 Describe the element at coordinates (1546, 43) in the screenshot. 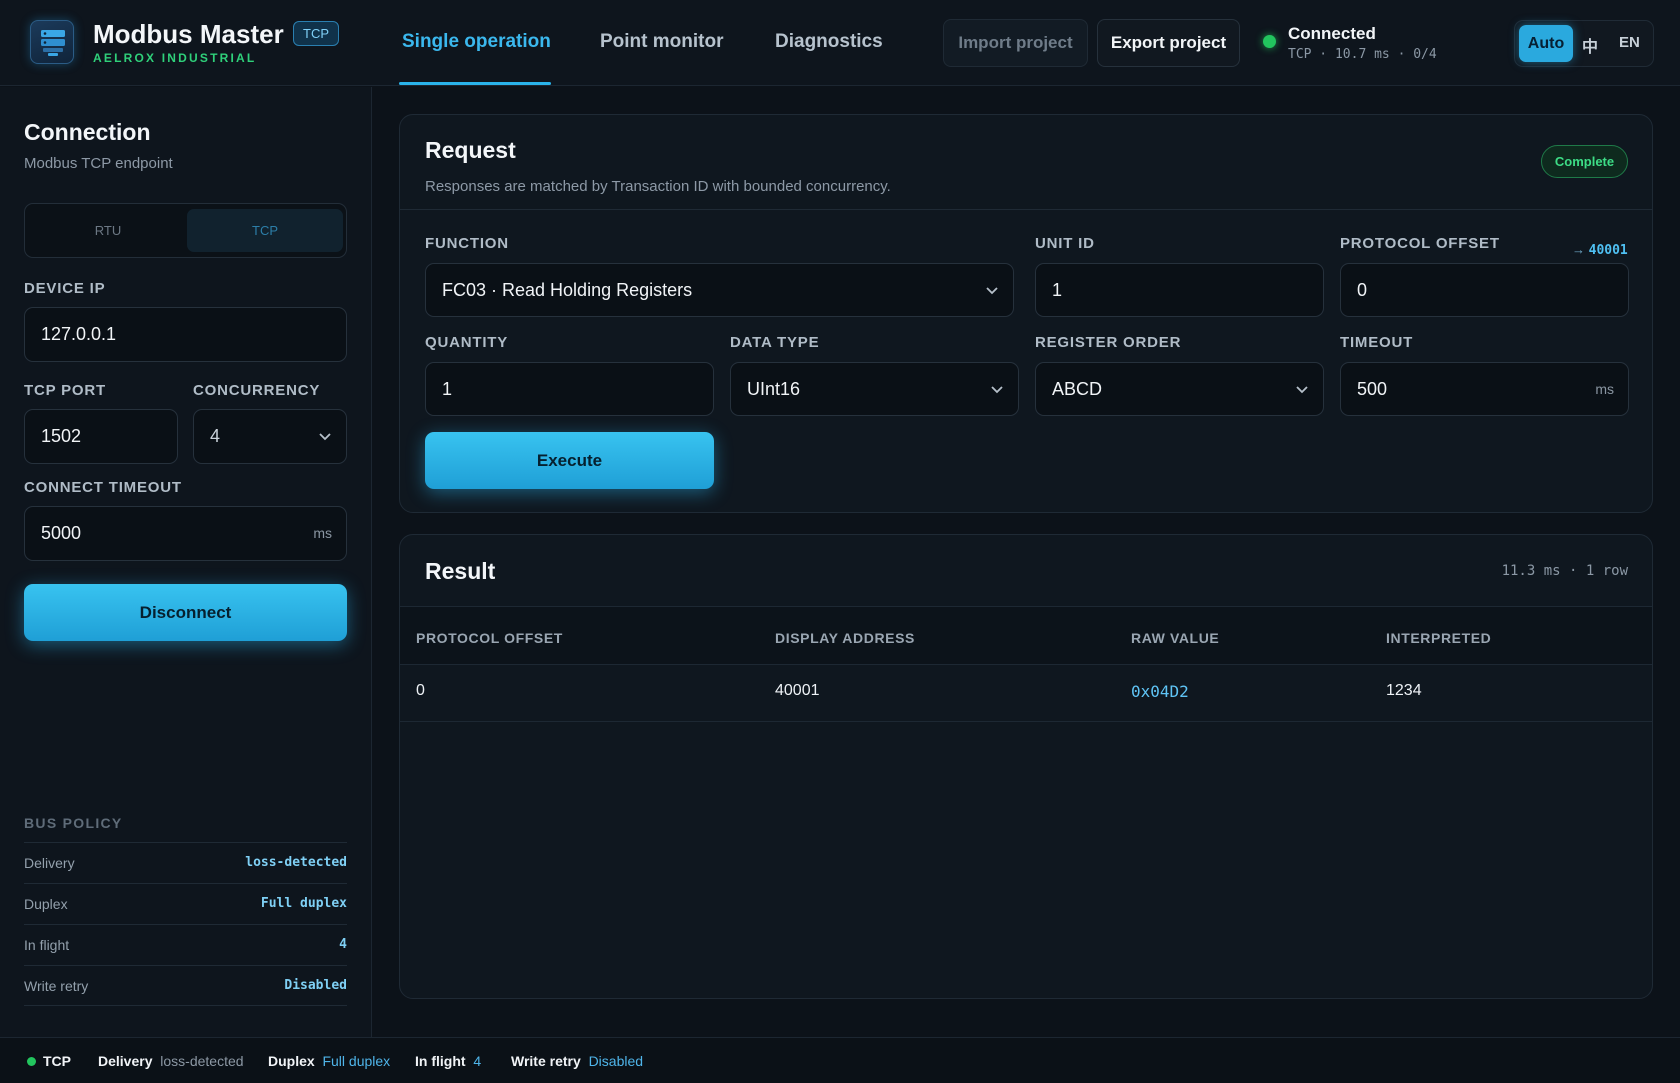

I see `lang-auto-button: Auto` at that location.